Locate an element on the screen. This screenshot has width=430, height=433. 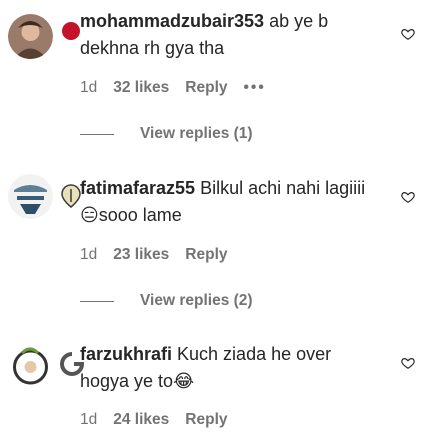
emoji: 😑 is located at coordinates (89, 215).